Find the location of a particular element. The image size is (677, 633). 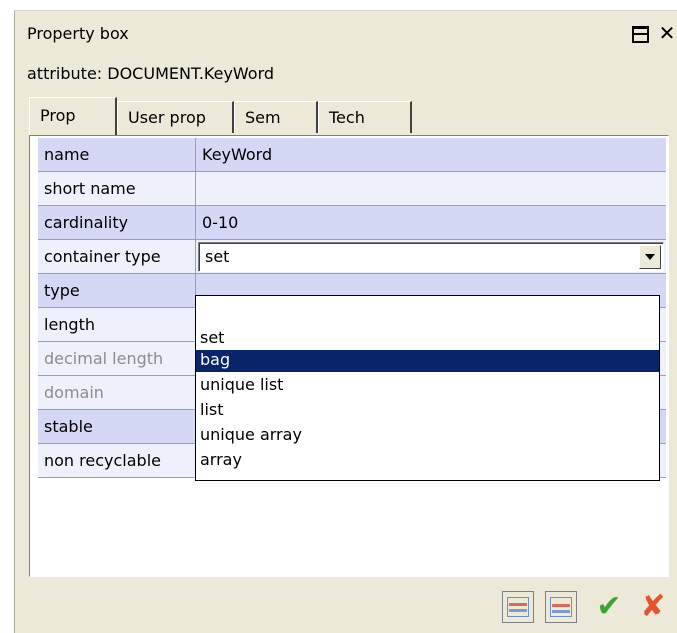

row-short-name: short name is located at coordinates (352, 189).